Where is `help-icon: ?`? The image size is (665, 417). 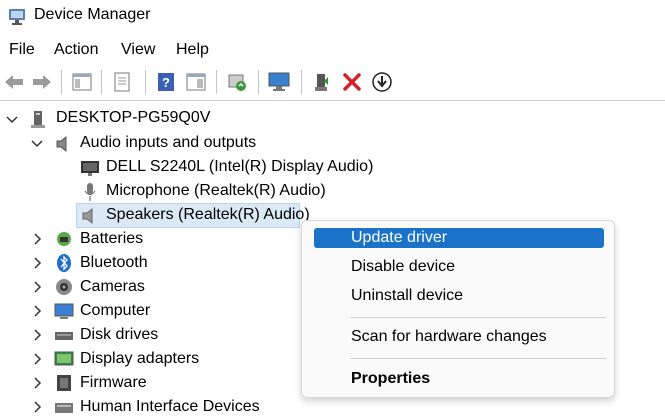
help-icon: ? is located at coordinates (166, 82).